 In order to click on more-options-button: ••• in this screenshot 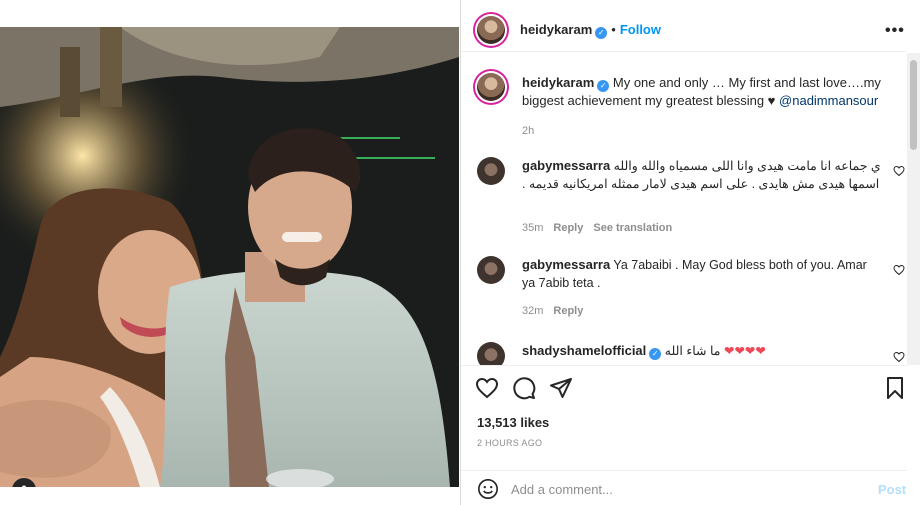, I will do `click(895, 31)`.